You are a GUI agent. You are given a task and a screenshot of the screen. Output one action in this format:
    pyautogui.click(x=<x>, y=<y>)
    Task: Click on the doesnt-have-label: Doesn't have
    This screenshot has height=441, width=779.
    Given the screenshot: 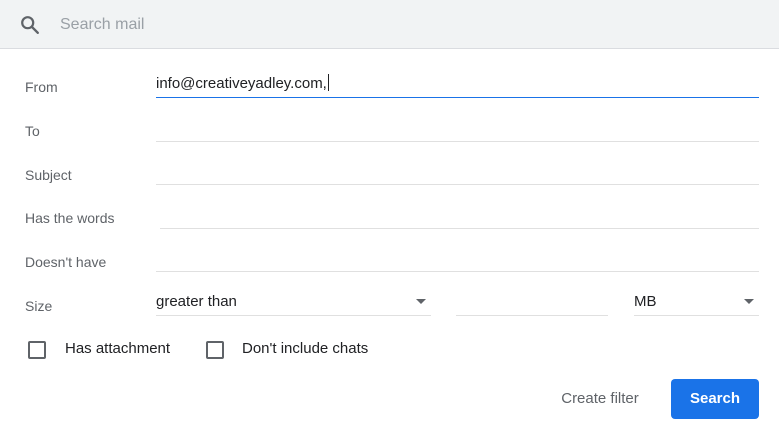 What is the action you would take?
    pyautogui.click(x=66, y=262)
    